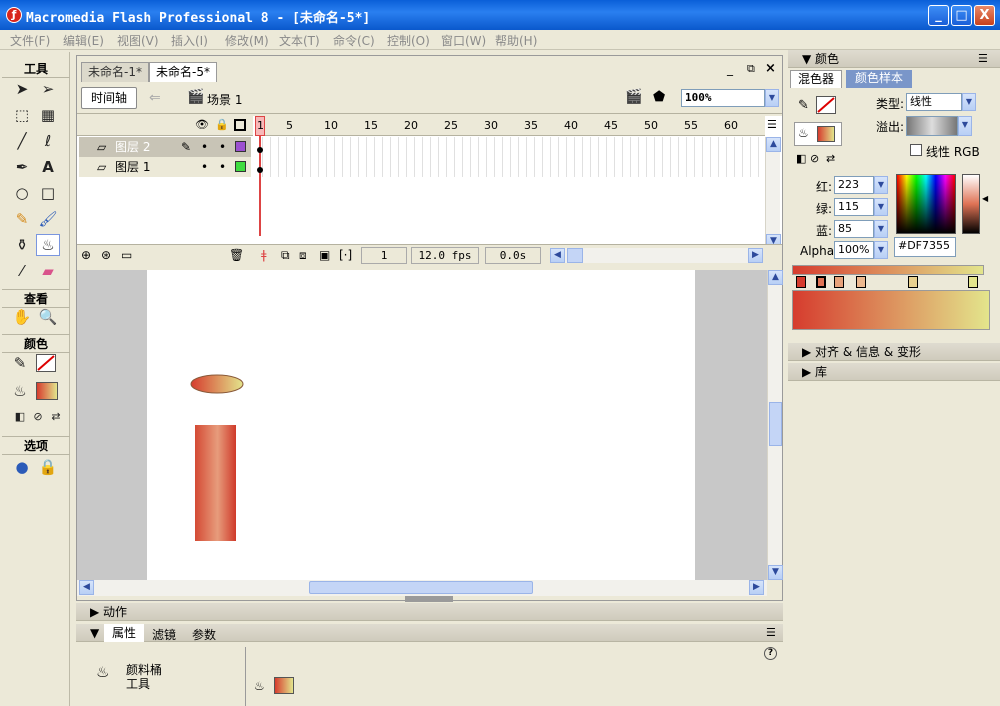 Image resolution: width=1000 pixels, height=706 pixels. I want to click on green-field: 115, so click(854, 207).